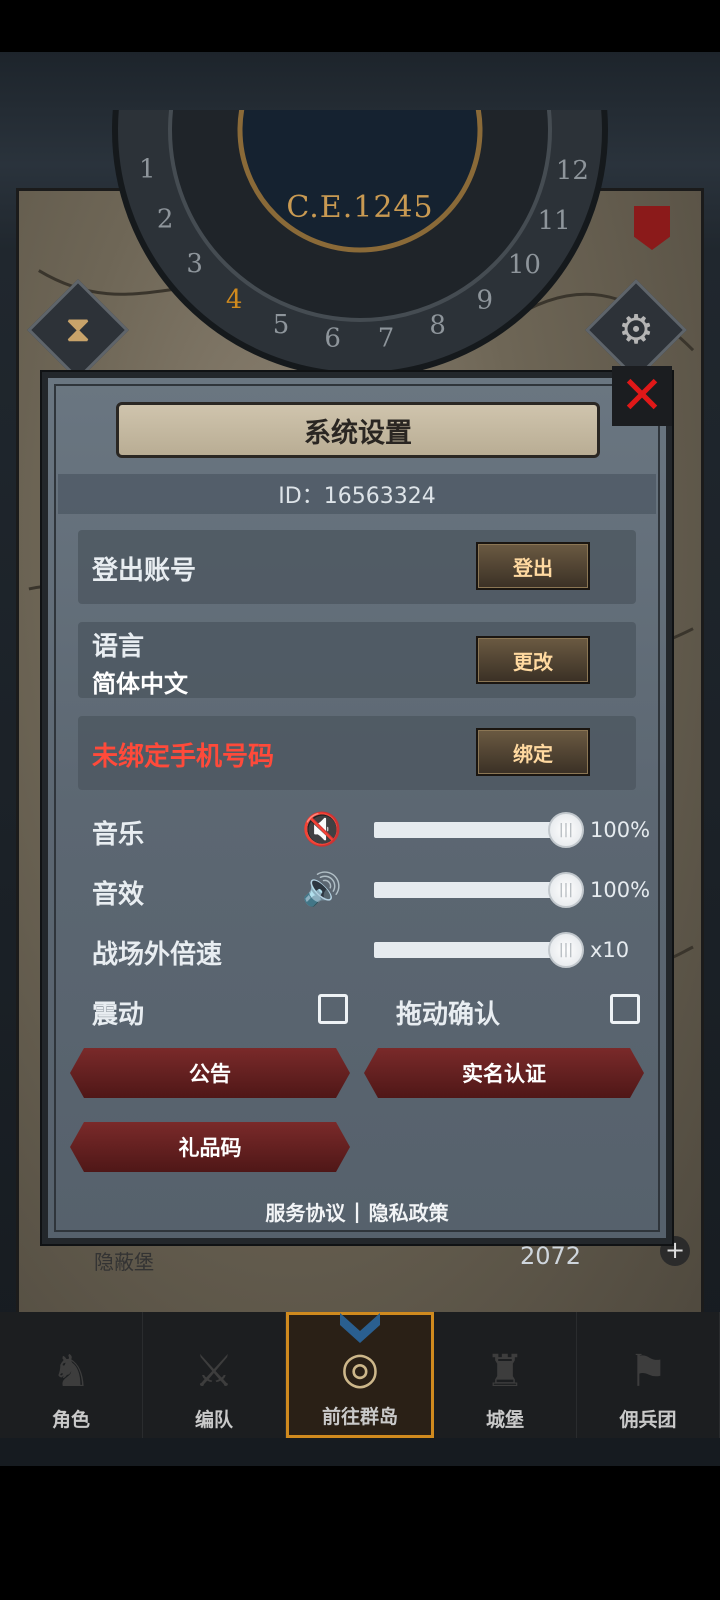  I want to click on close-icon: ✕, so click(642, 396).